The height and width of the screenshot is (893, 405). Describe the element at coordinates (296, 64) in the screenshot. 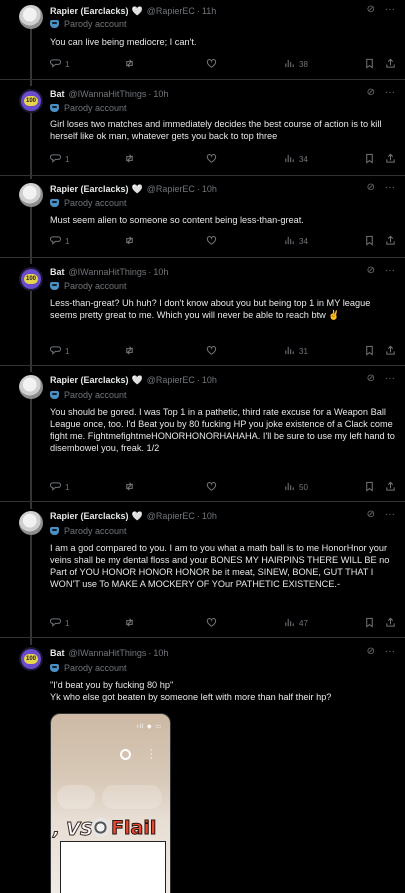

I see `views-button: 38` at that location.